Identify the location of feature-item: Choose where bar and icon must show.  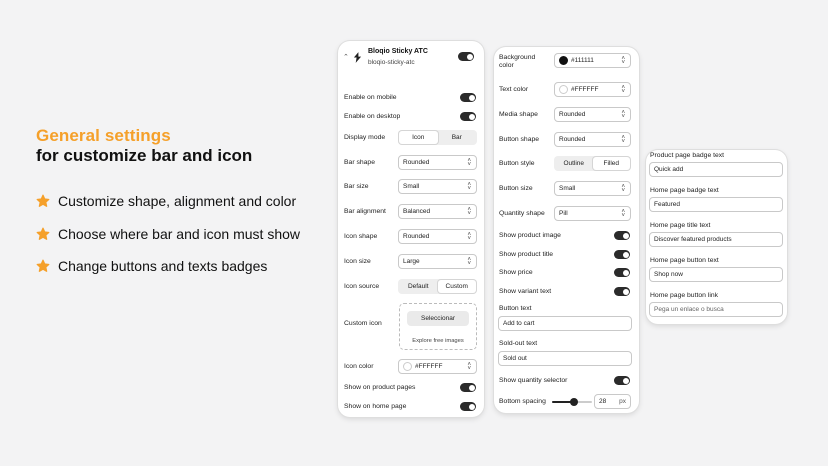
(168, 234).